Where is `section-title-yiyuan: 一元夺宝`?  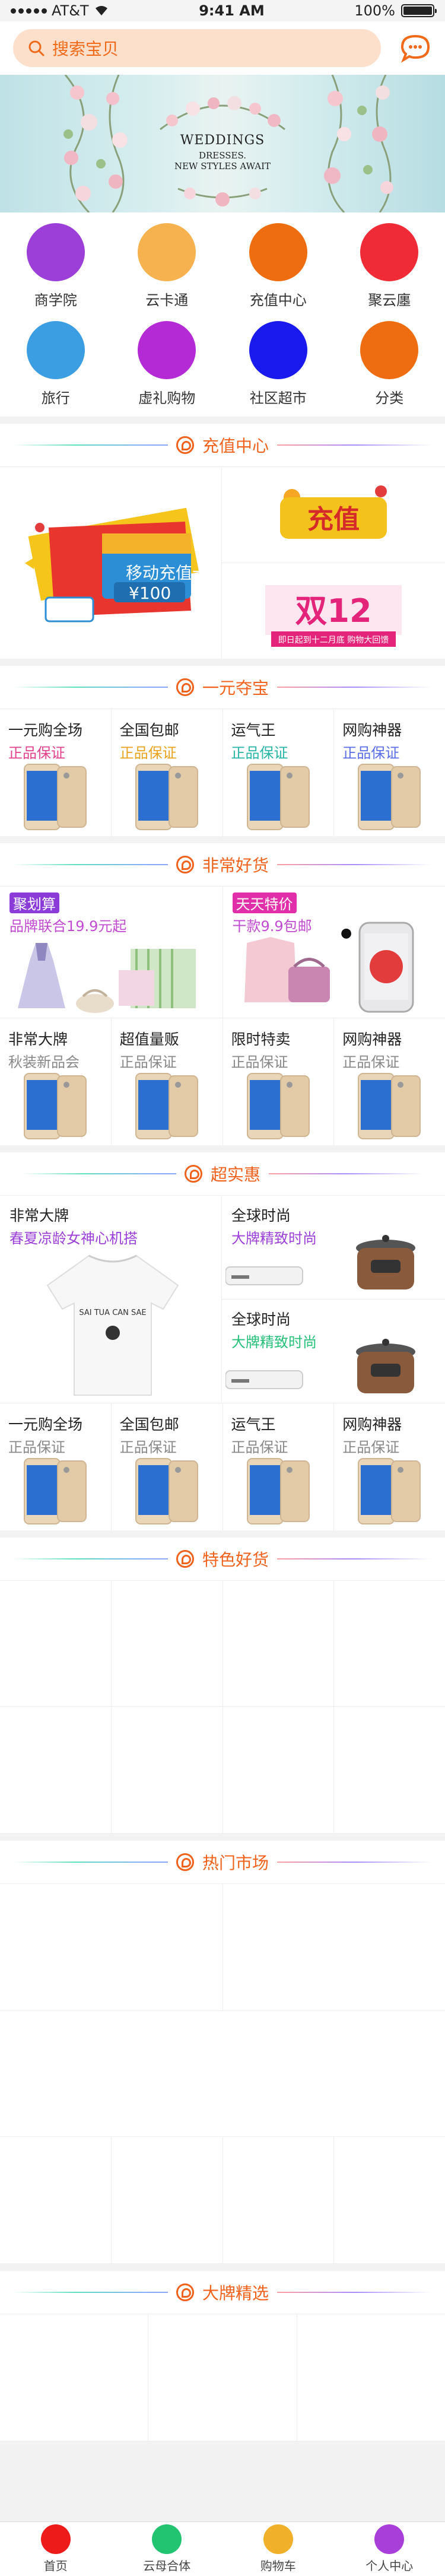
section-title-yiyuan: 一元夺宝 is located at coordinates (223, 687).